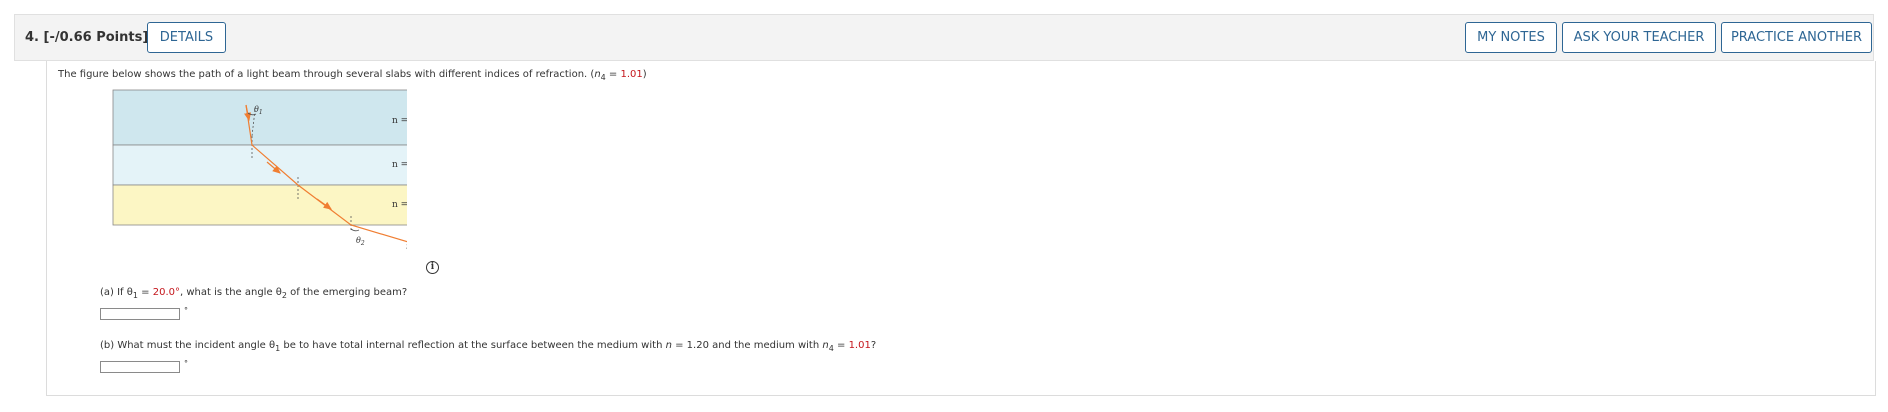  Describe the element at coordinates (399, 165) in the screenshot. I see `layer2-label: n = 1.40` at that location.